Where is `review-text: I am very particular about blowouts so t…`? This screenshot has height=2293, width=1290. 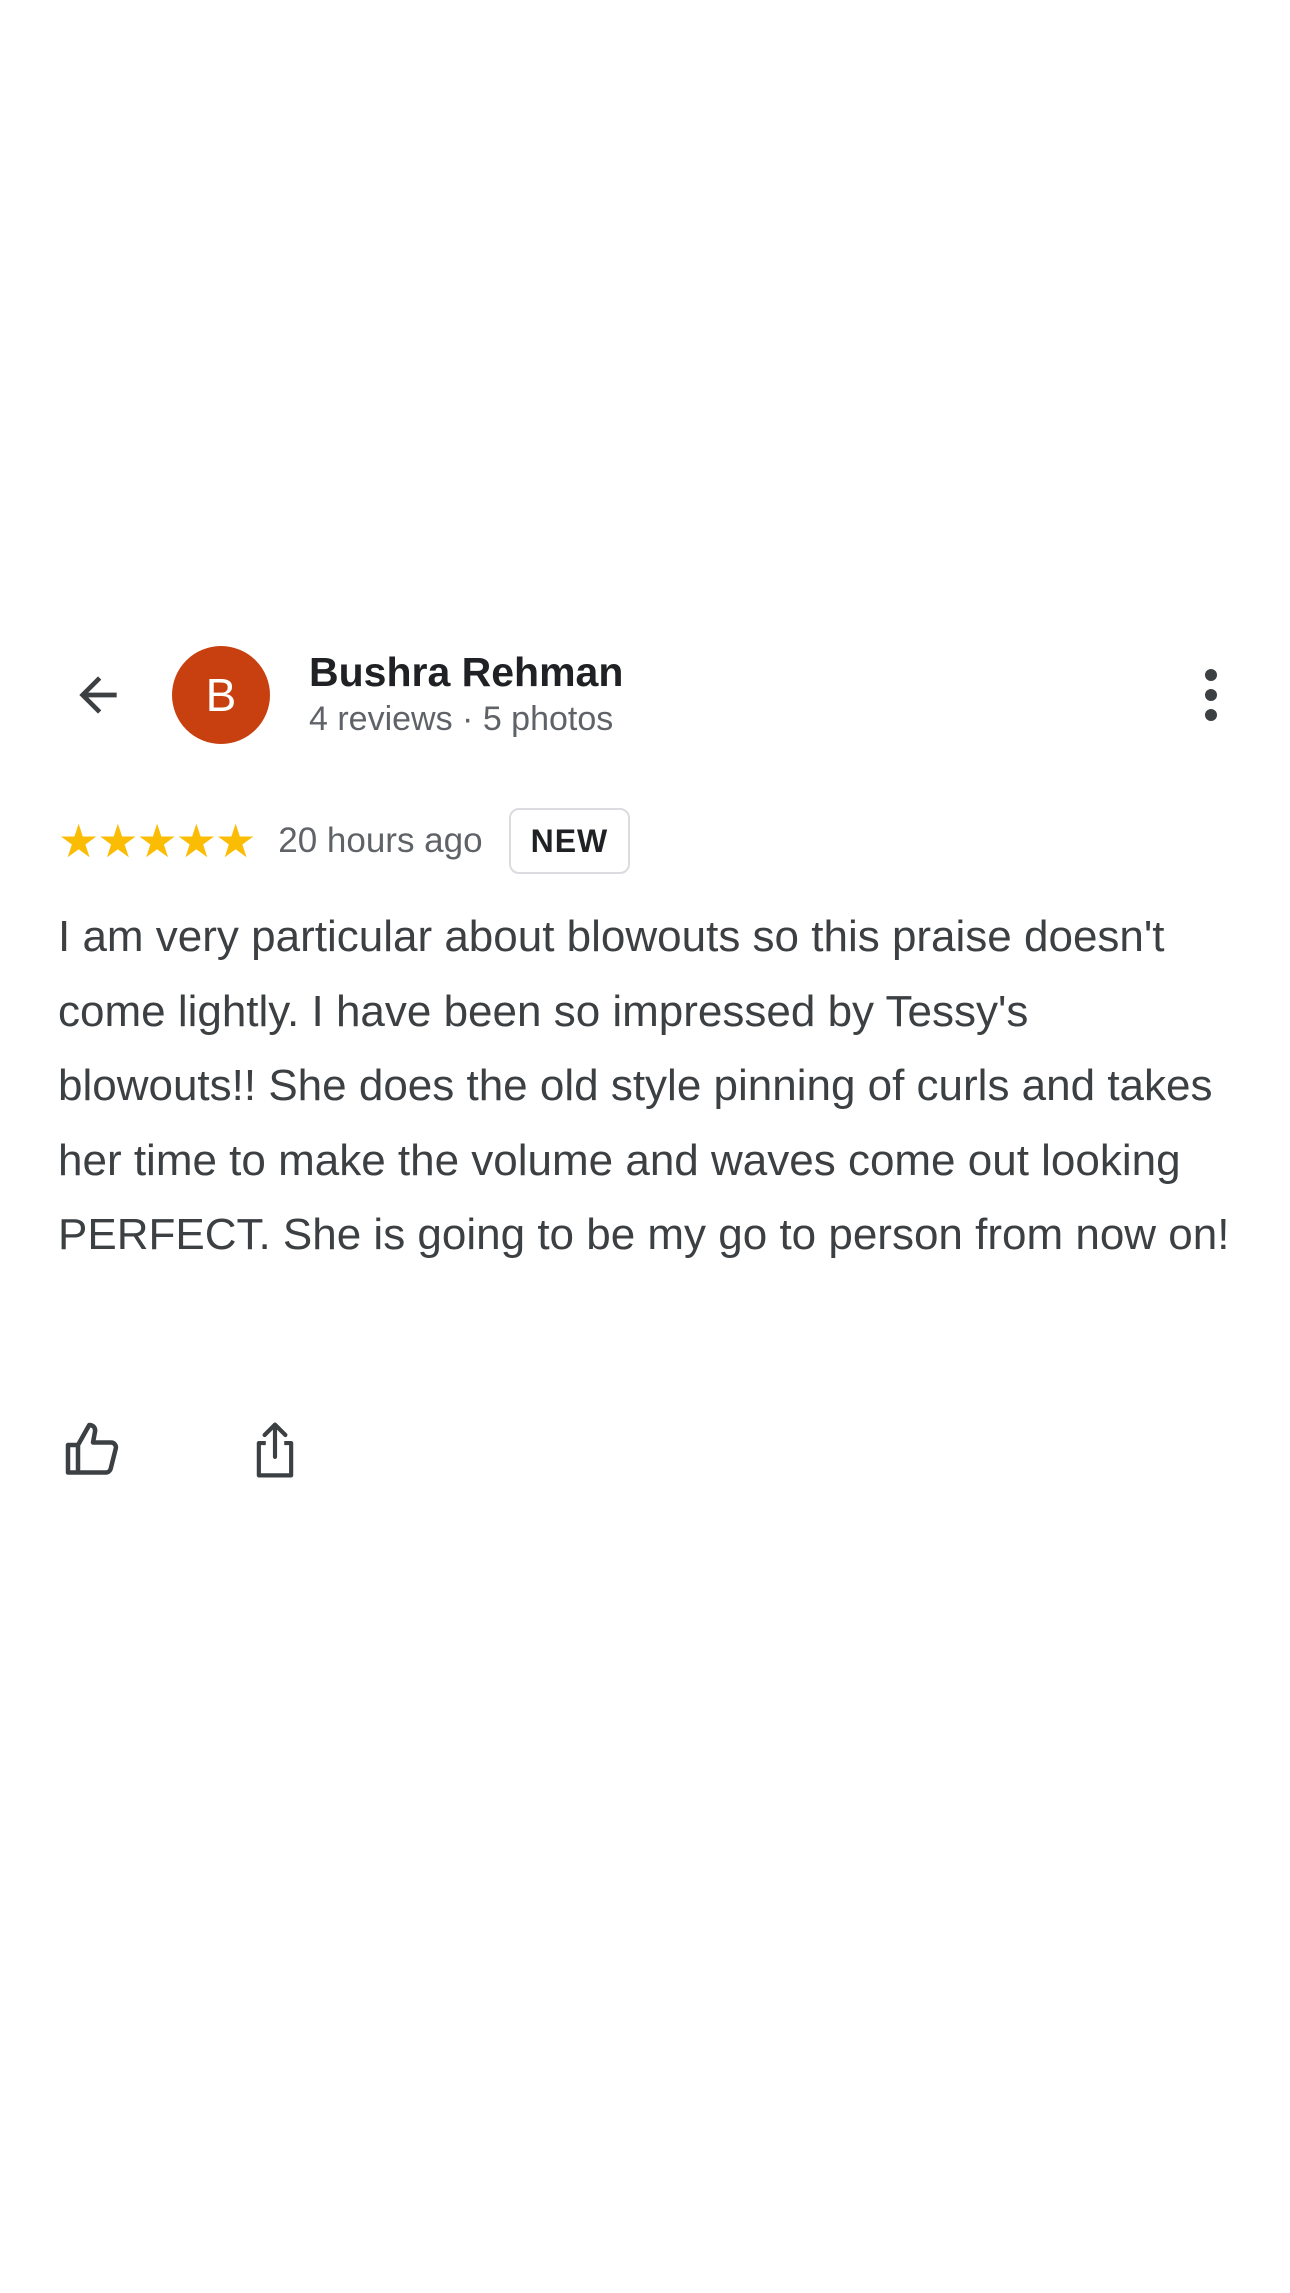
review-text: I am very particular about blowouts so t… is located at coordinates (644, 1085).